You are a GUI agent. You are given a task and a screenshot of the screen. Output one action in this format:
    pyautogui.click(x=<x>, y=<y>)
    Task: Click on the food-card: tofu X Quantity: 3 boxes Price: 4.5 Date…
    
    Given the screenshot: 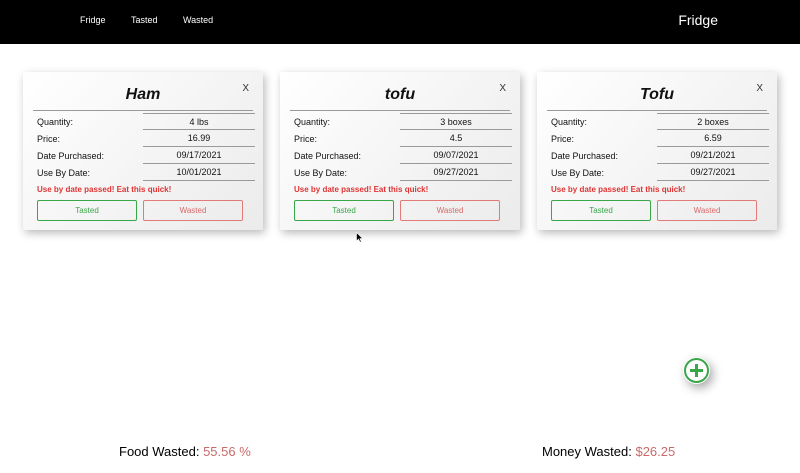 What is the action you would take?
    pyautogui.click(x=400, y=151)
    